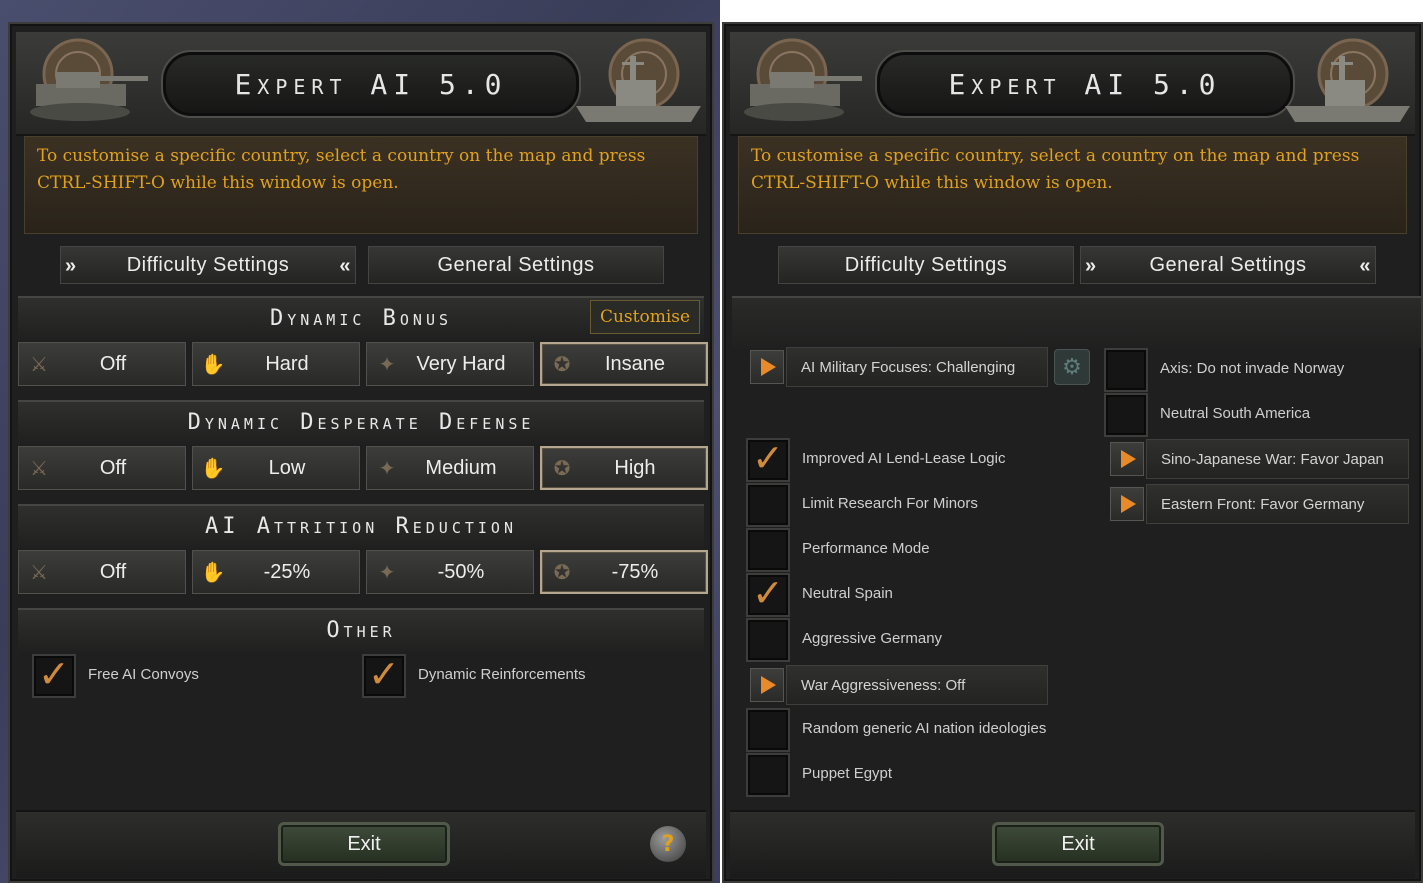 The width and height of the screenshot is (1423, 883). What do you see at coordinates (208, 265) in the screenshot?
I see `tab-difficulty-settings: » Difficulty Settings «` at bounding box center [208, 265].